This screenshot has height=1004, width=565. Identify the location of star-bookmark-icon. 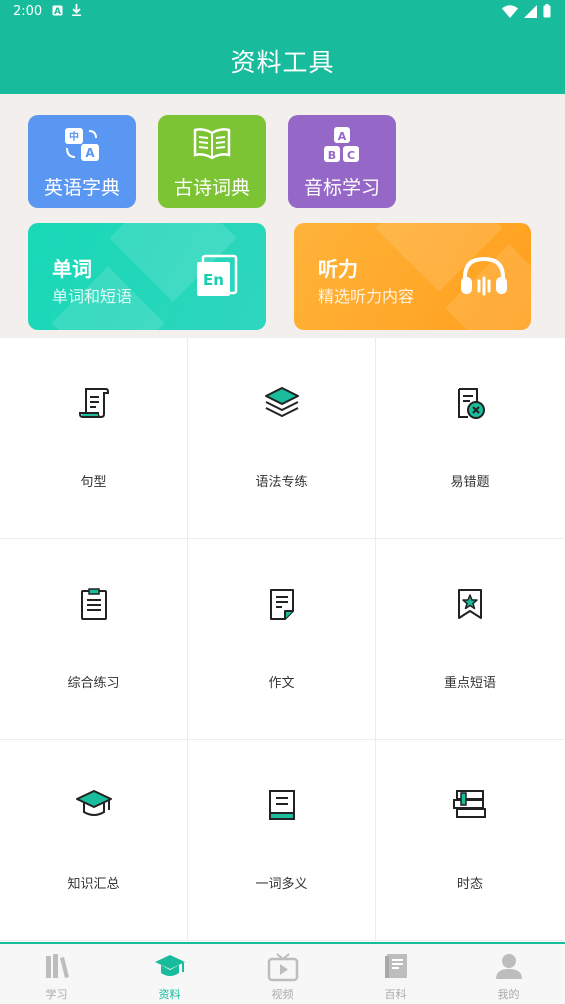
(470, 604).